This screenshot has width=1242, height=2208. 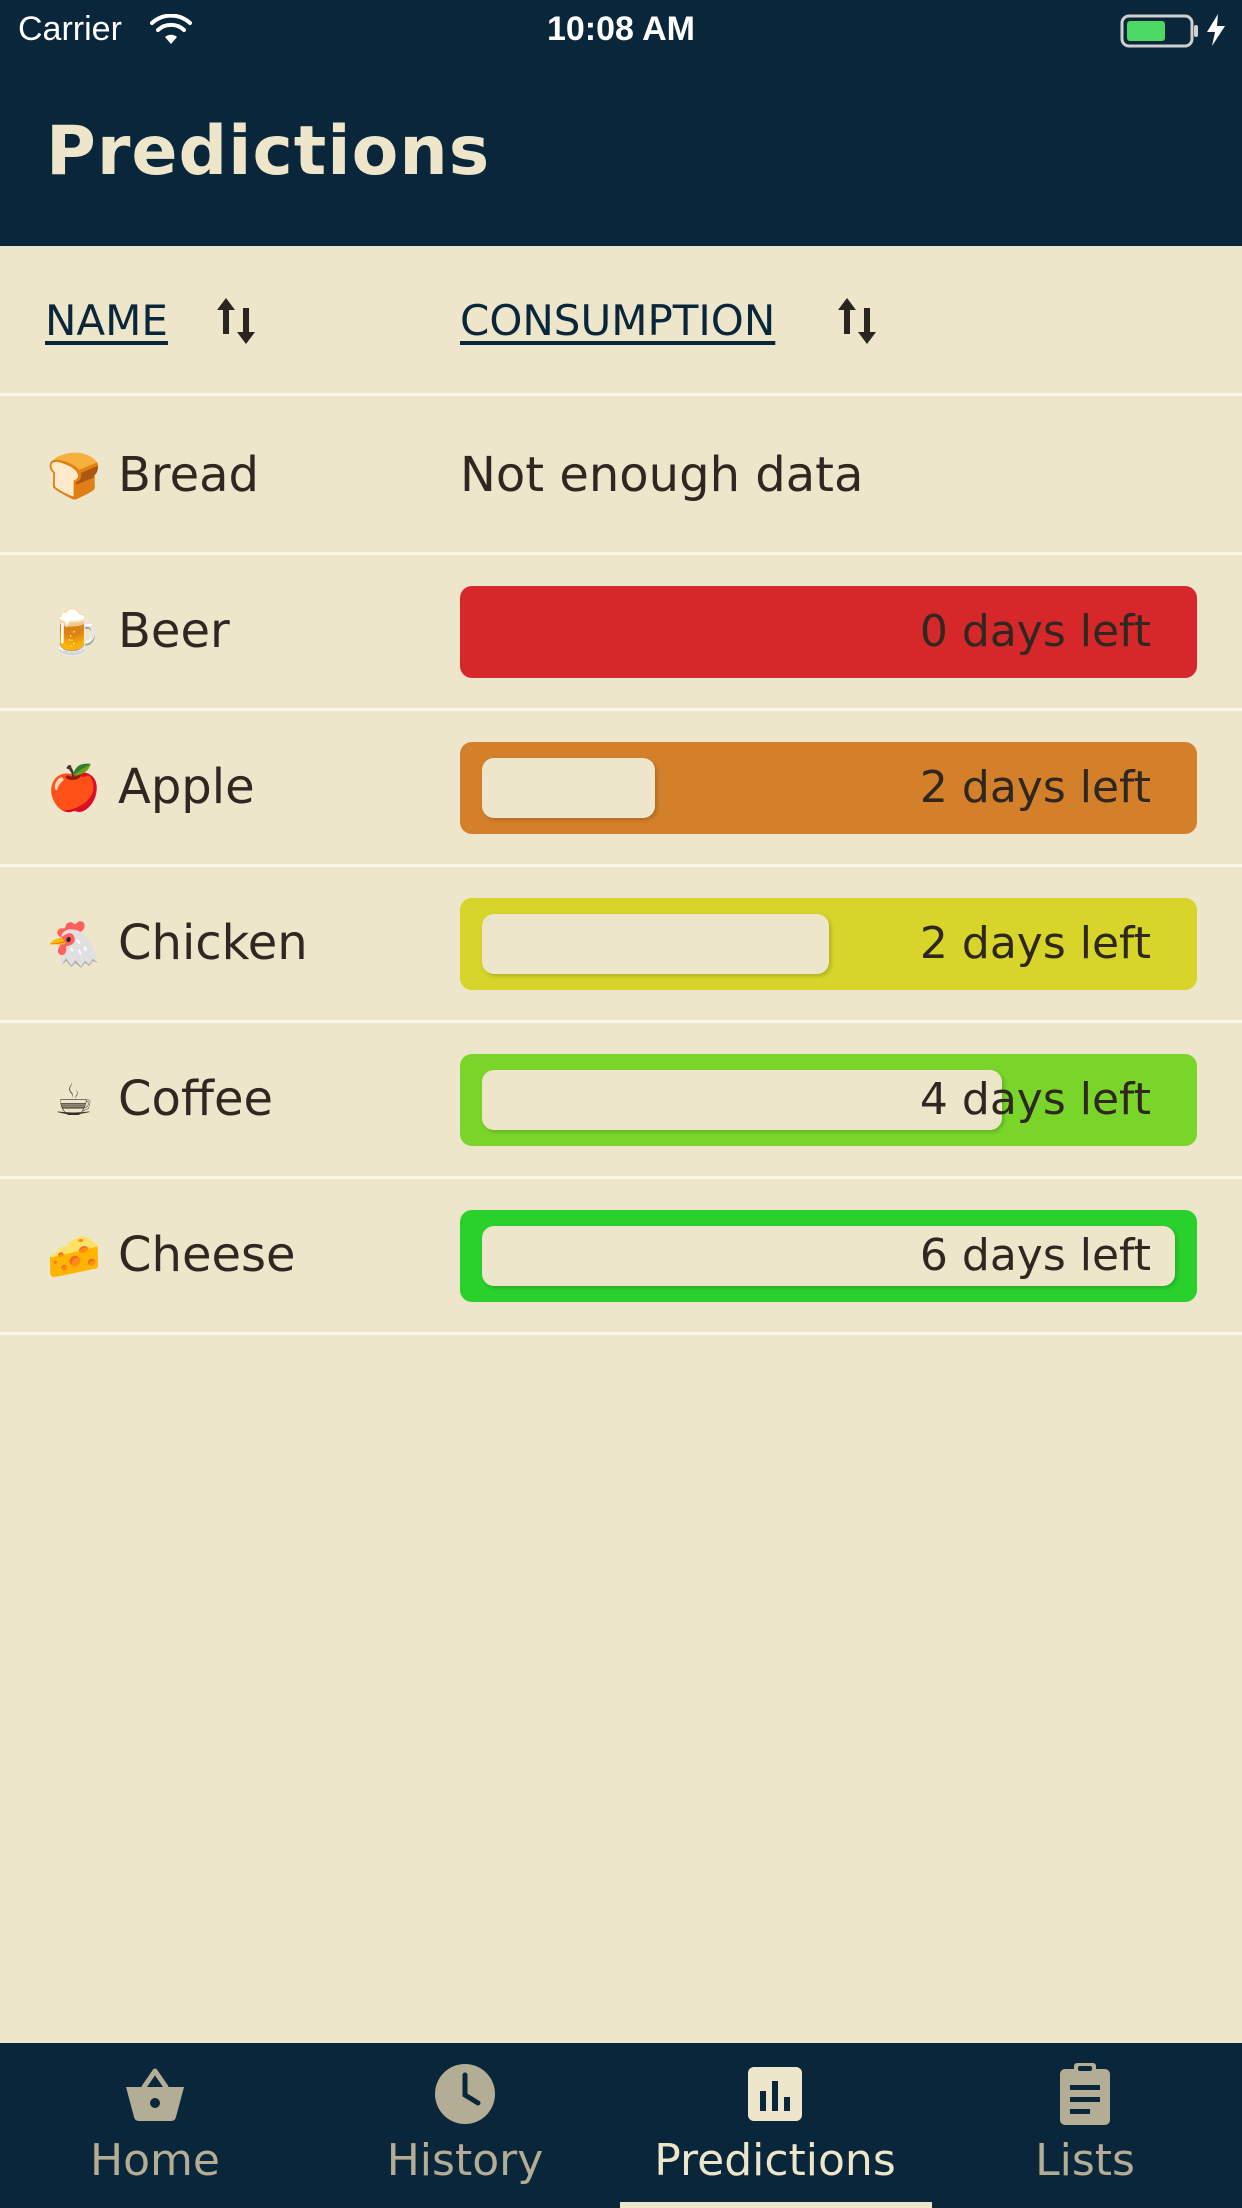 I want to click on tab-history: History, so click(x=465, y=2125).